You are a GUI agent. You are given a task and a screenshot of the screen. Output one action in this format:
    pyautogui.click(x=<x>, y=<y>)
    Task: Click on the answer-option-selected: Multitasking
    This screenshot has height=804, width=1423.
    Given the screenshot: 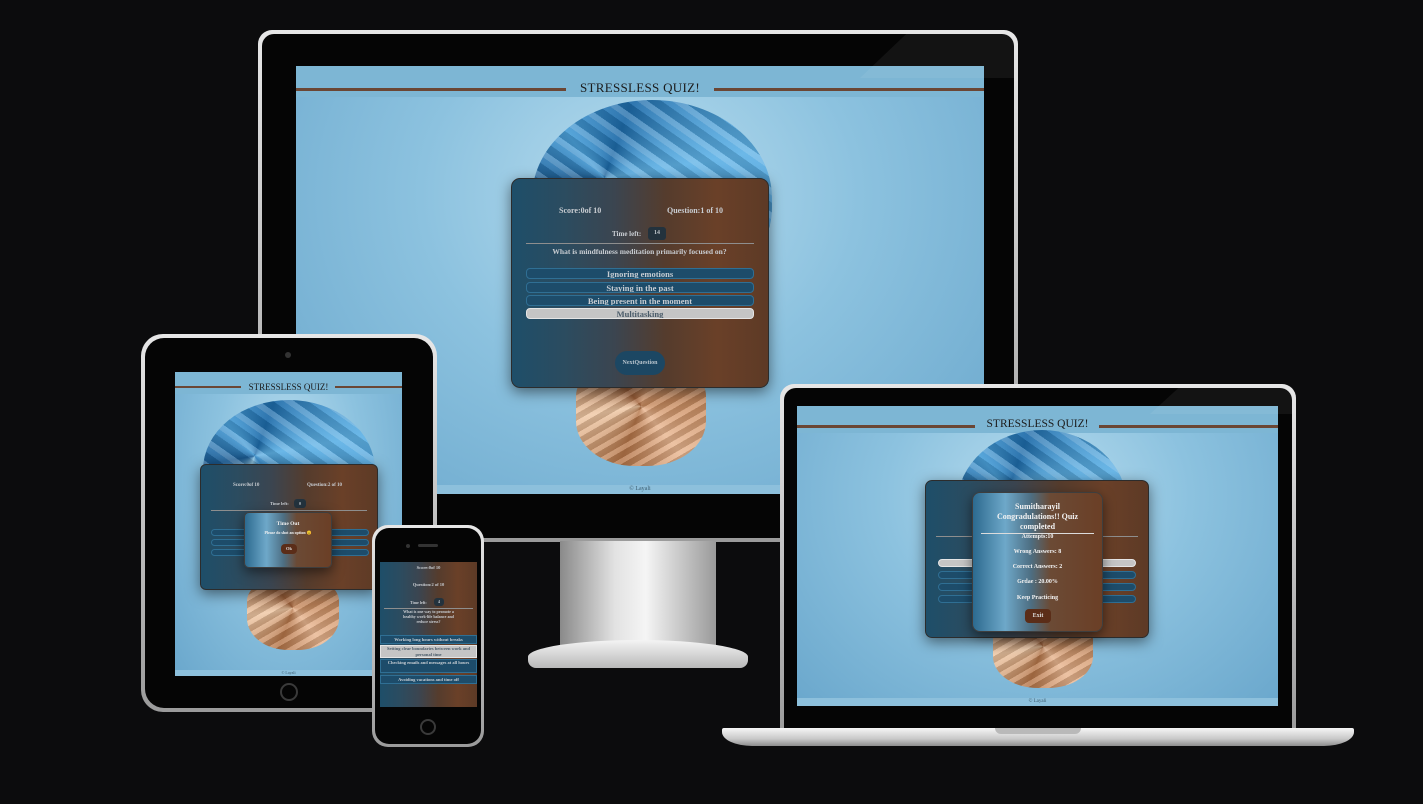 What is the action you would take?
    pyautogui.click(x=640, y=313)
    